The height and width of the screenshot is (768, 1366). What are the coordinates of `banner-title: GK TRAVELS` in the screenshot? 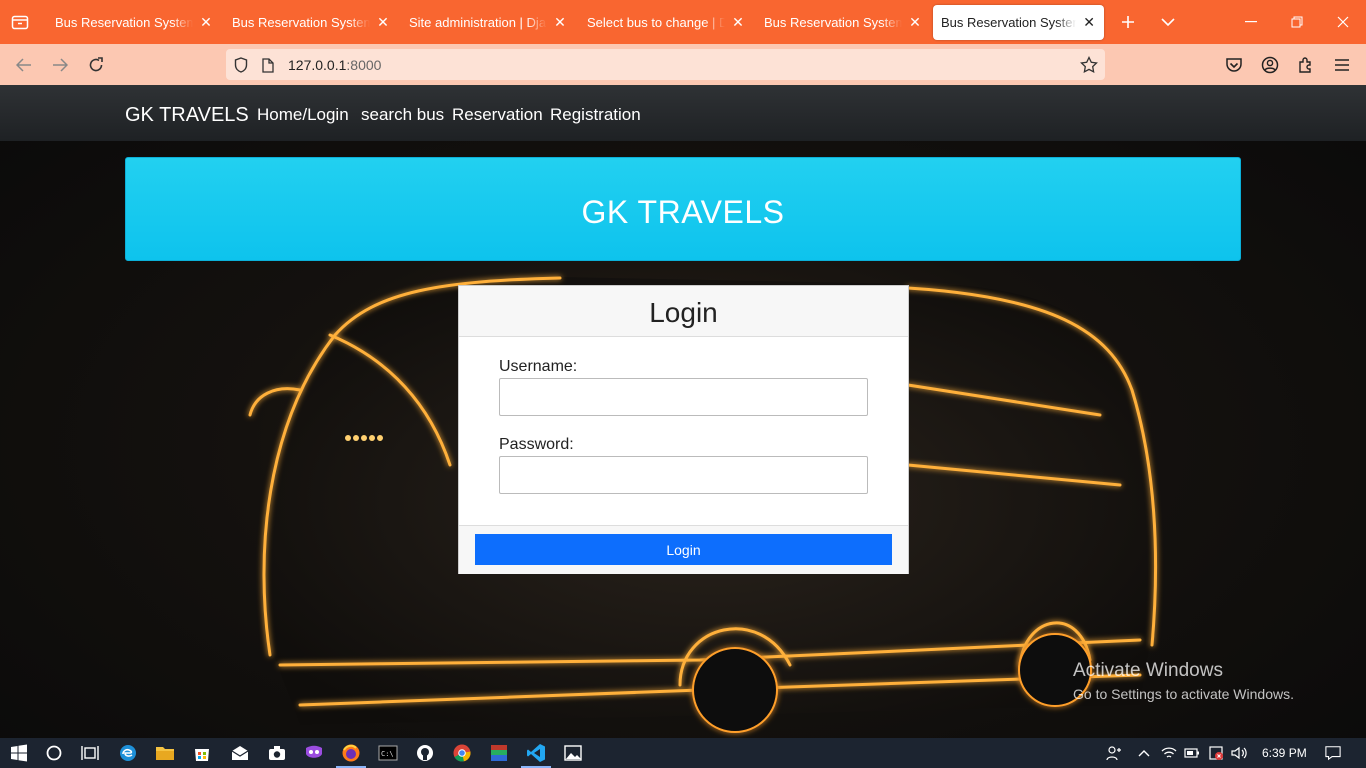 It's located at (683, 212).